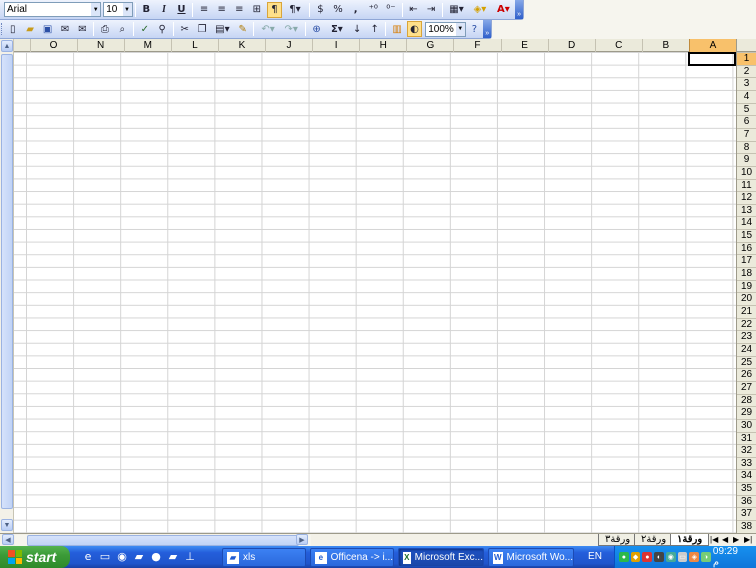 This screenshot has height=568, width=756. I want to click on font-size-combo: 10 ▼, so click(118, 9).